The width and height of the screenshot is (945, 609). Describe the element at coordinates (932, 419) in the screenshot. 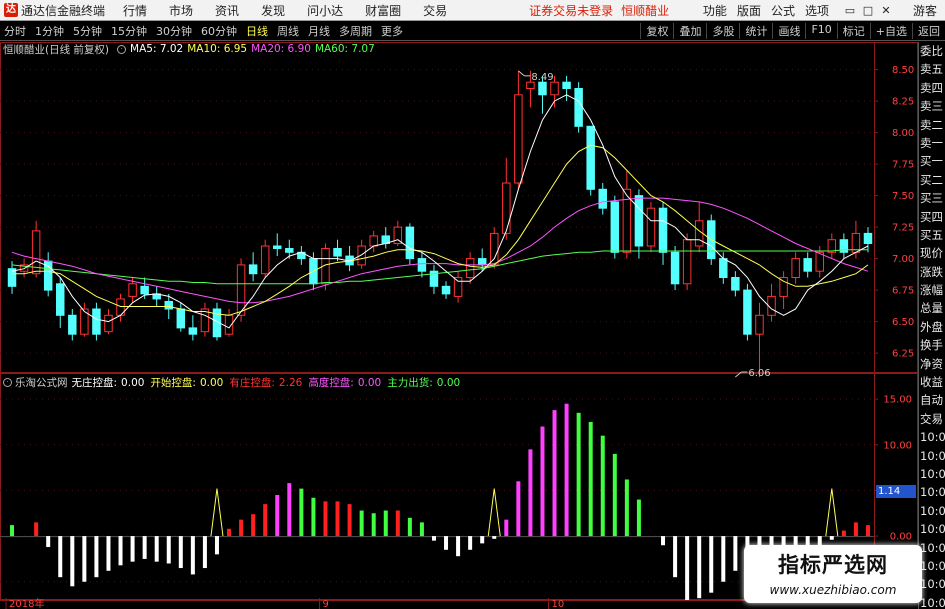

I see `sidebar-item: 交易` at that location.